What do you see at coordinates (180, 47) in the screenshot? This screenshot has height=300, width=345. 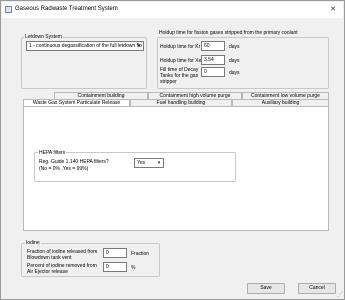 I see `kr-label: Holdup time for Kr` at bounding box center [180, 47].